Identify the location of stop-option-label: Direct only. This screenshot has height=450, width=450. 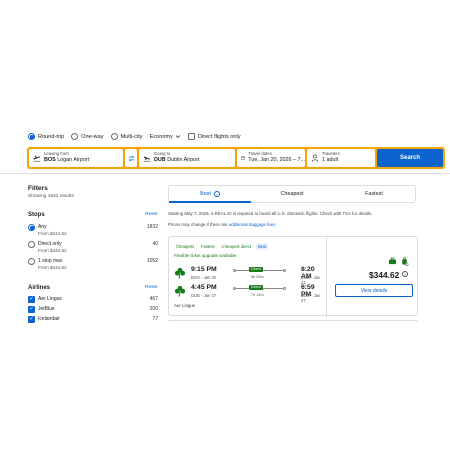
(50, 244).